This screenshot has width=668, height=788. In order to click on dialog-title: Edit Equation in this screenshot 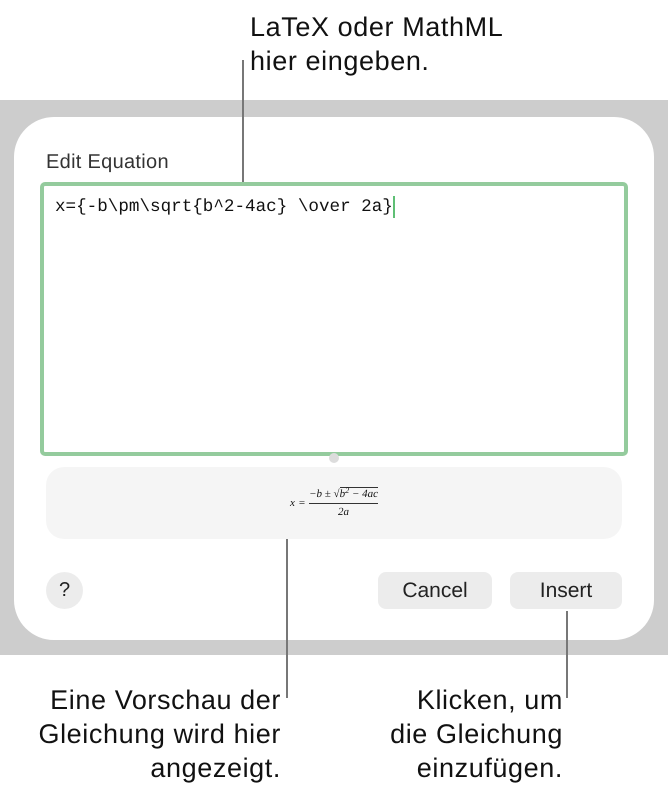, I will do `click(108, 162)`.